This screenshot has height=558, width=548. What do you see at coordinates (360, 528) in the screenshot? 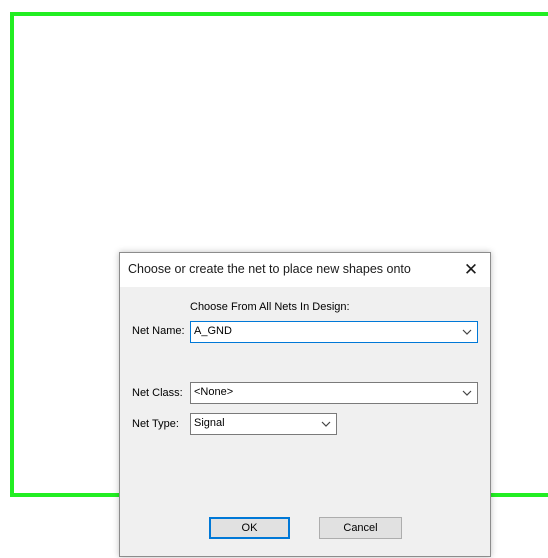
I see `cancel-button: Cancel` at bounding box center [360, 528].